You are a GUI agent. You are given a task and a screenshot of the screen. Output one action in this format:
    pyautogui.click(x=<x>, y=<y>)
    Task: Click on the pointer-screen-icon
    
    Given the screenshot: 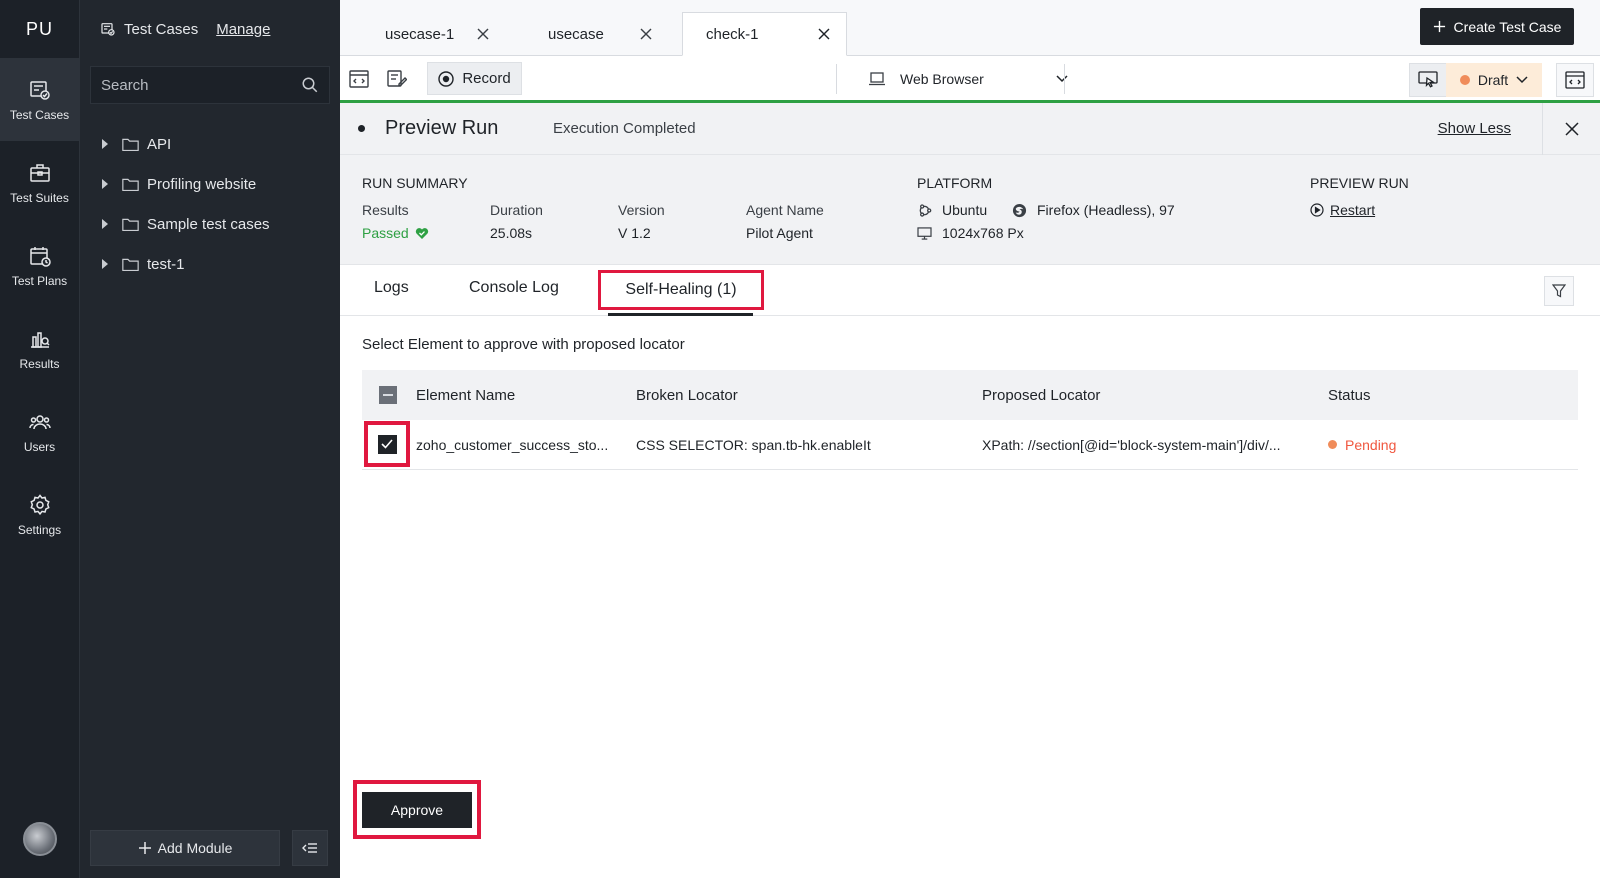 What is the action you would take?
    pyautogui.click(x=1428, y=80)
    